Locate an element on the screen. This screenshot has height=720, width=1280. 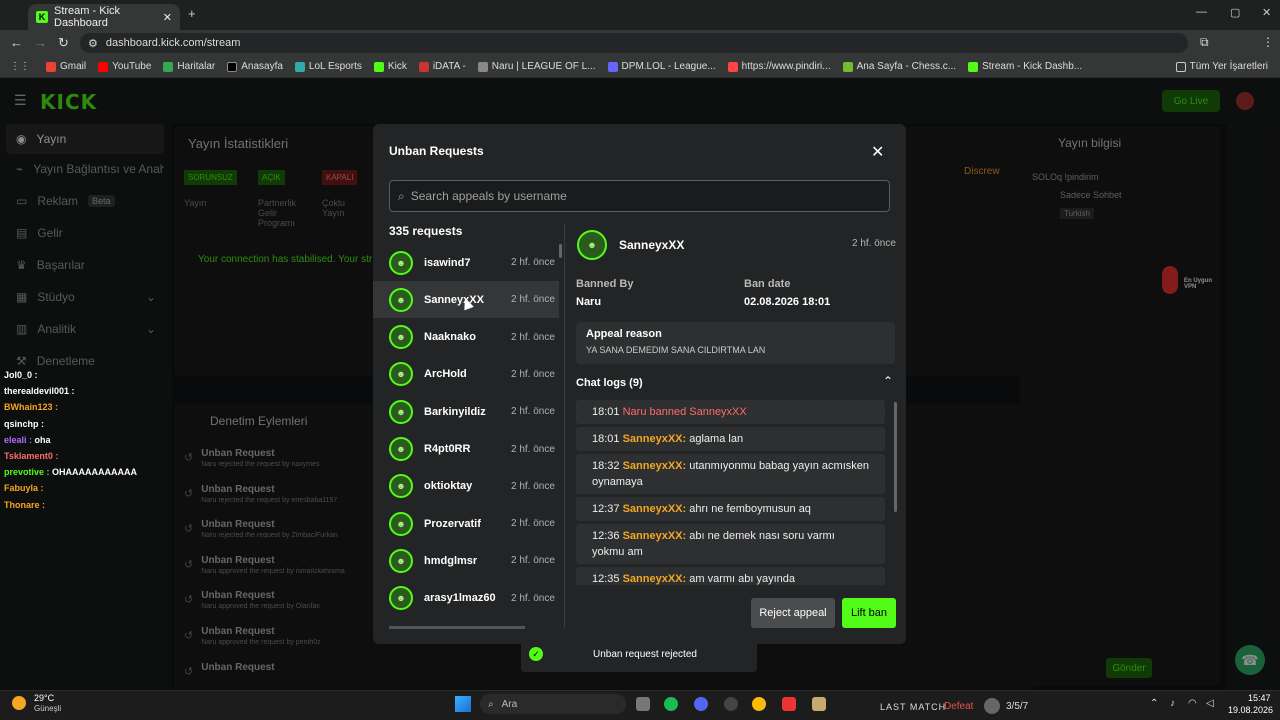
request-username: arasy1lmaz60 is located at coordinates (460, 598).